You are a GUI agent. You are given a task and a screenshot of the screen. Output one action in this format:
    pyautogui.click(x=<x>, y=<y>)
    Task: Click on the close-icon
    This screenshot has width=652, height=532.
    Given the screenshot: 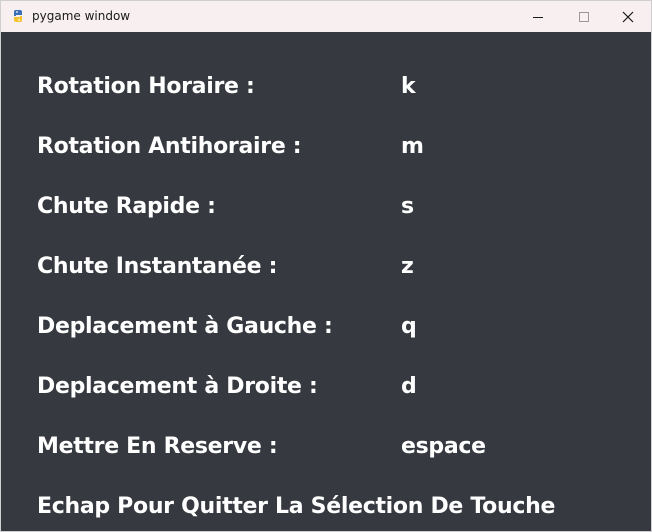 What is the action you would take?
    pyautogui.click(x=628, y=16)
    